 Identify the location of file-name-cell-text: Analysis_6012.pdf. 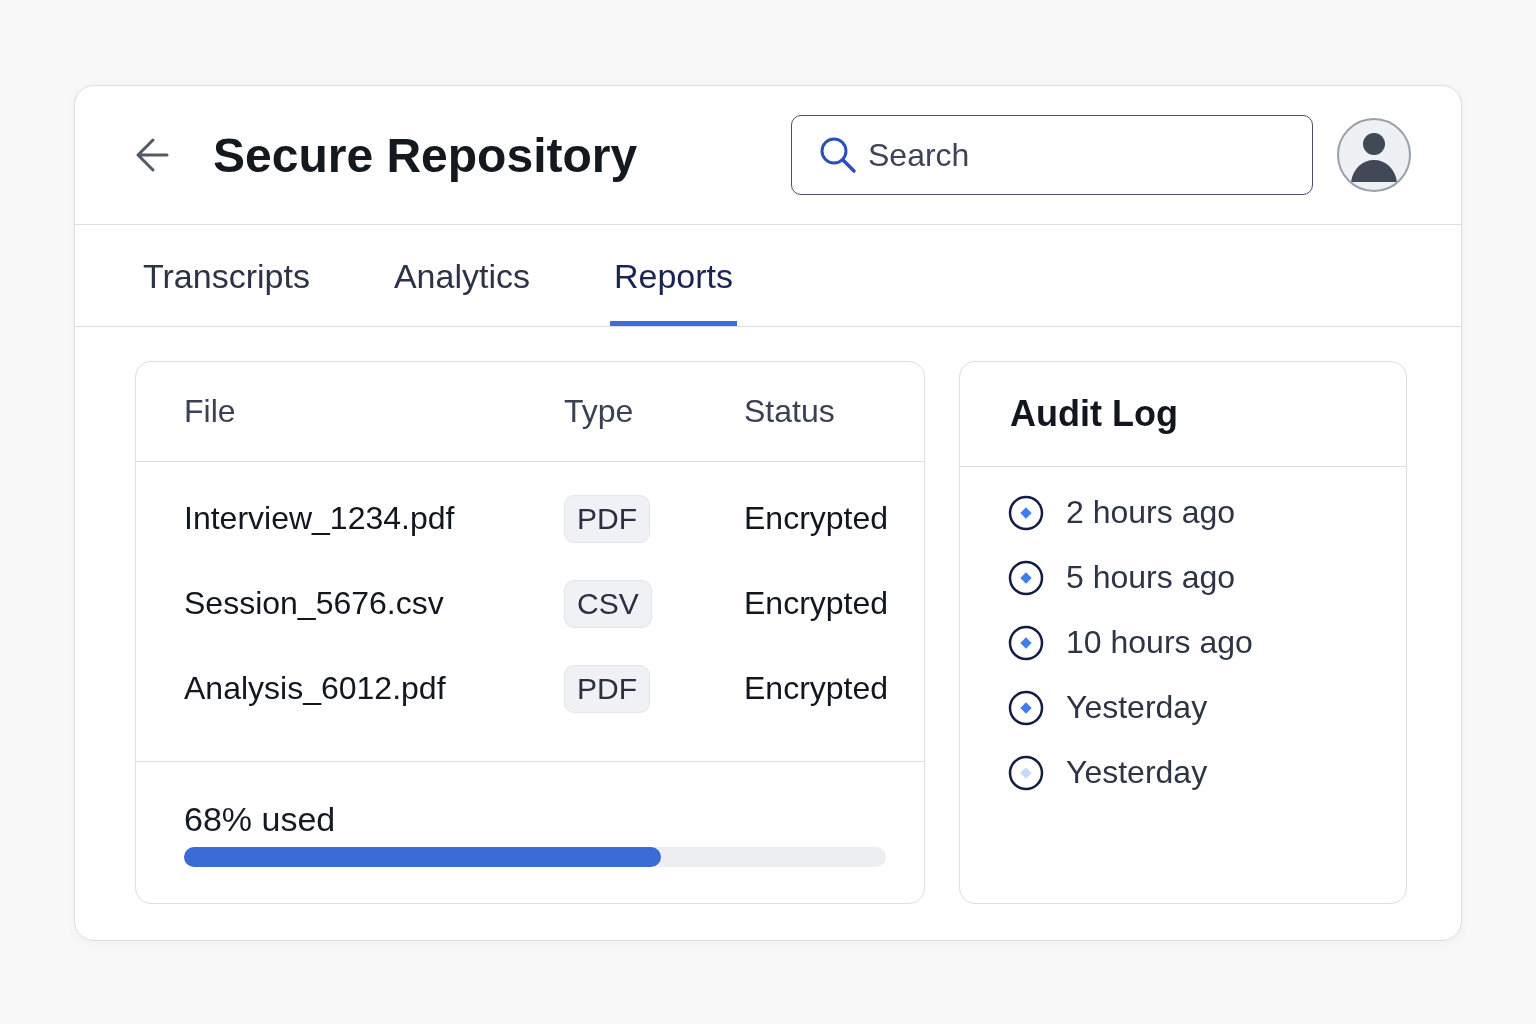
(315, 688).